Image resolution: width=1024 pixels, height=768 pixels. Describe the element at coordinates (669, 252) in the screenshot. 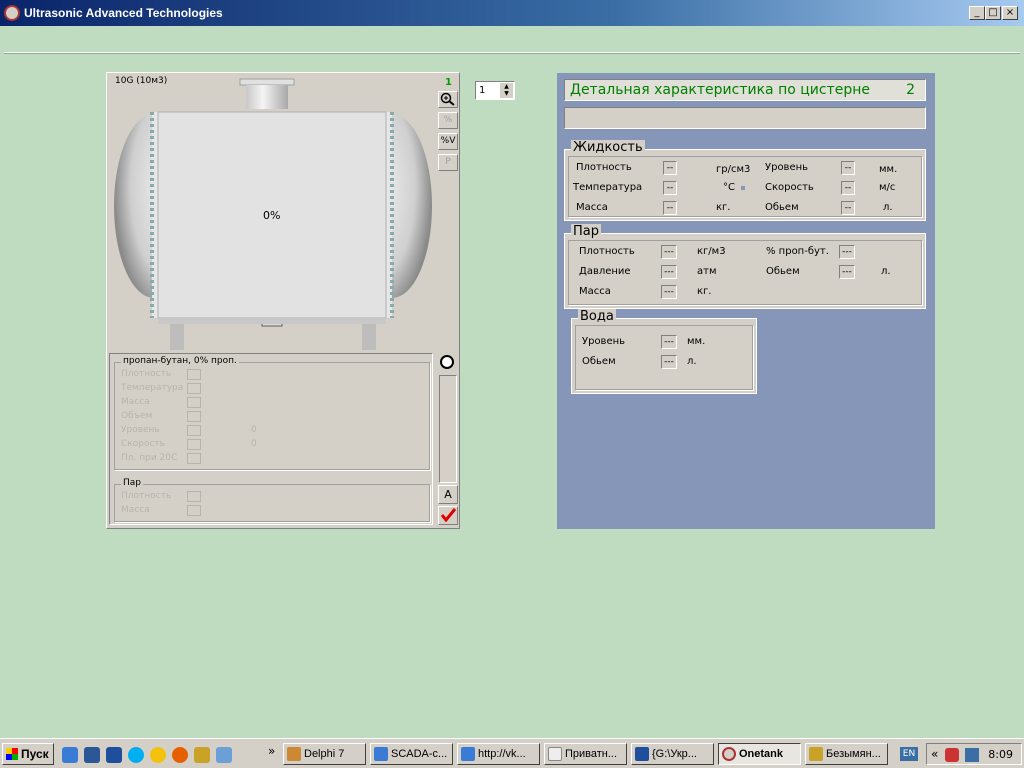

I see `vapor-density-value: ---` at that location.